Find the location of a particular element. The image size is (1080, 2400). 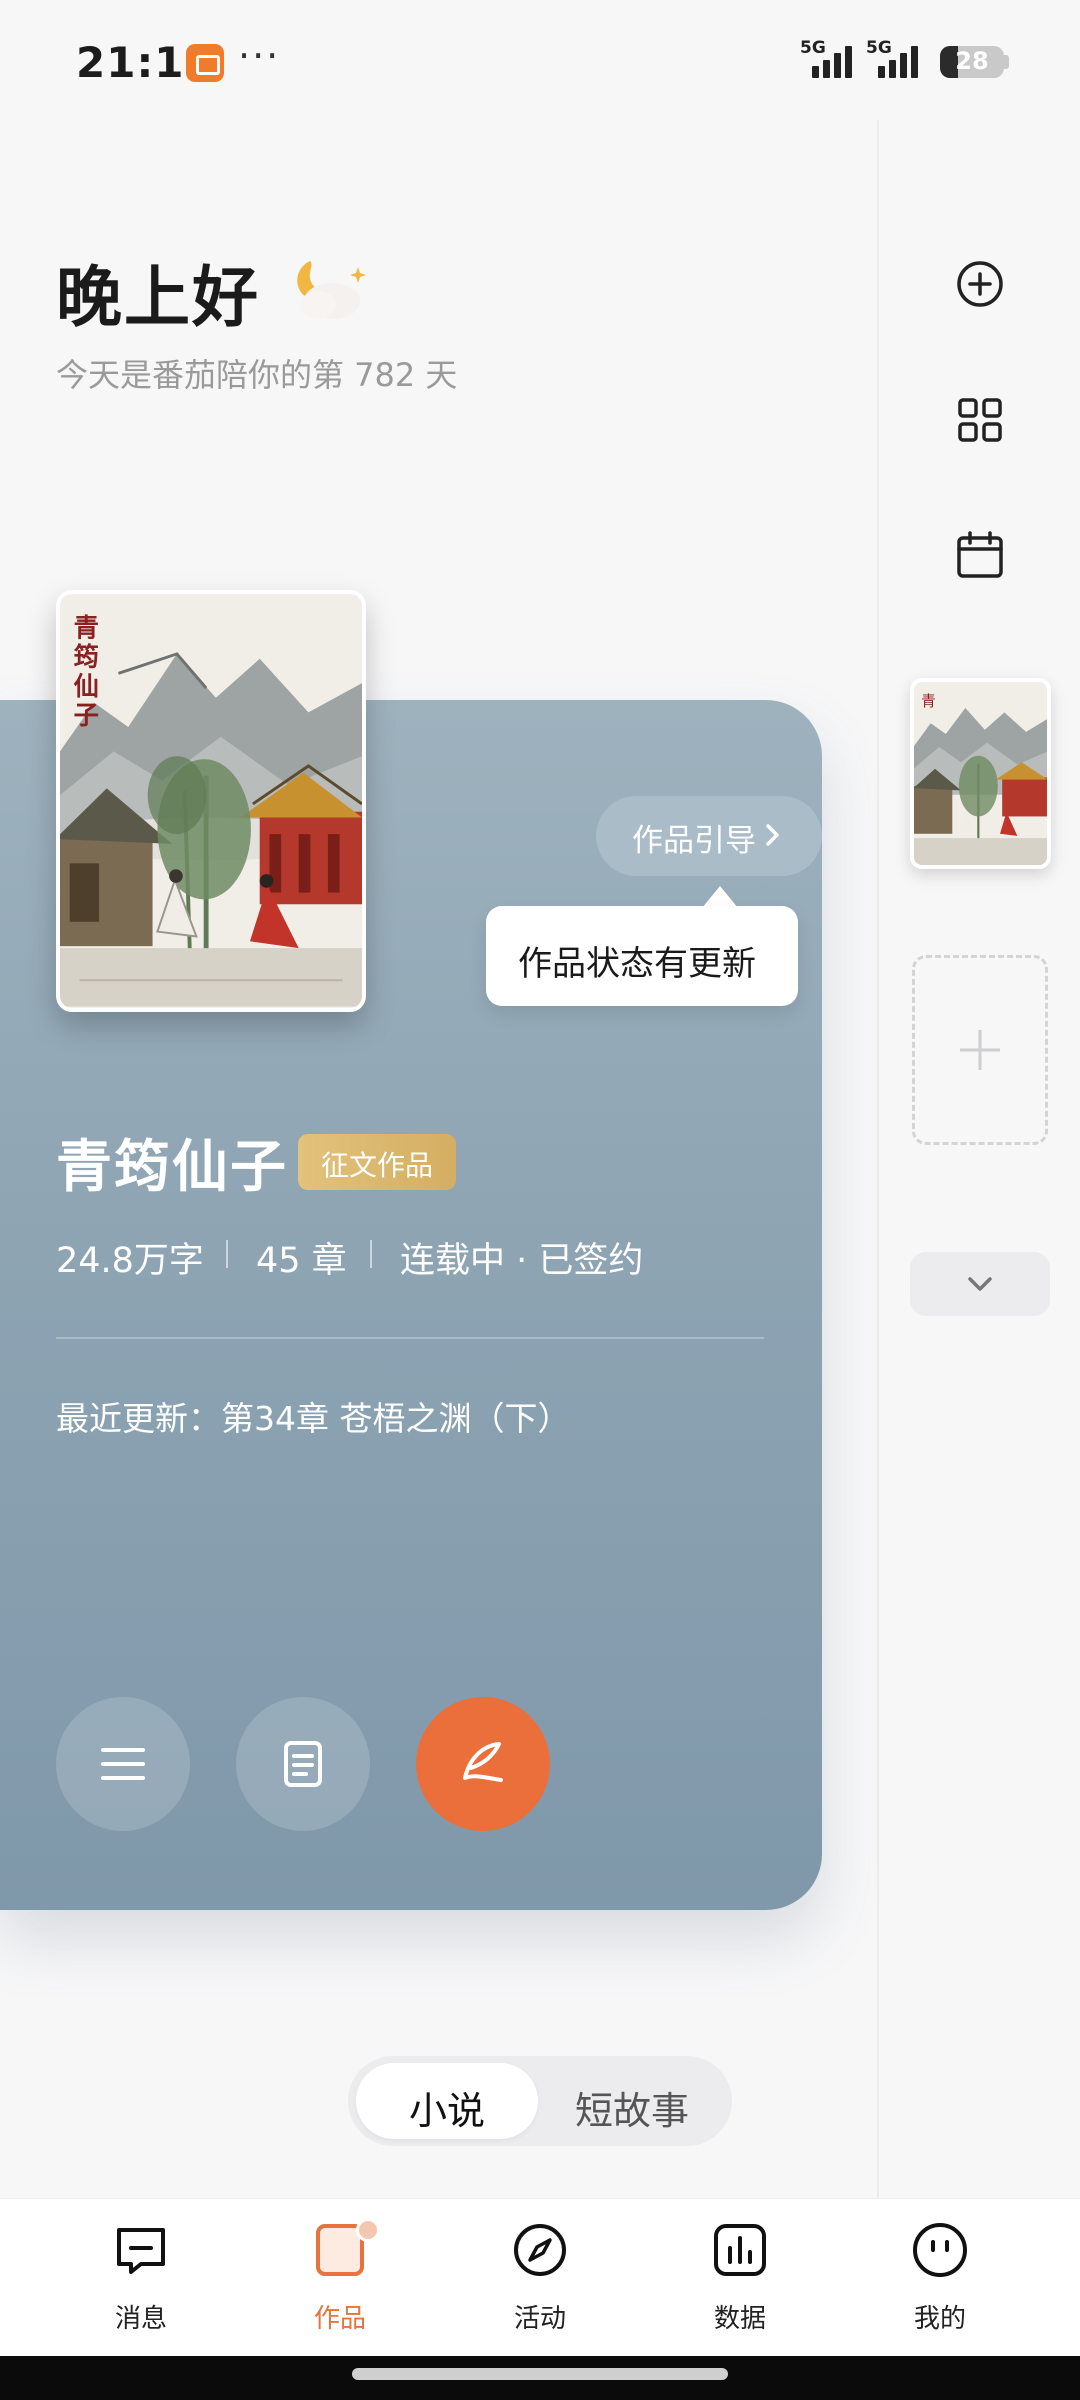

nav-item-works: 作品 is located at coordinates (340, 2279).